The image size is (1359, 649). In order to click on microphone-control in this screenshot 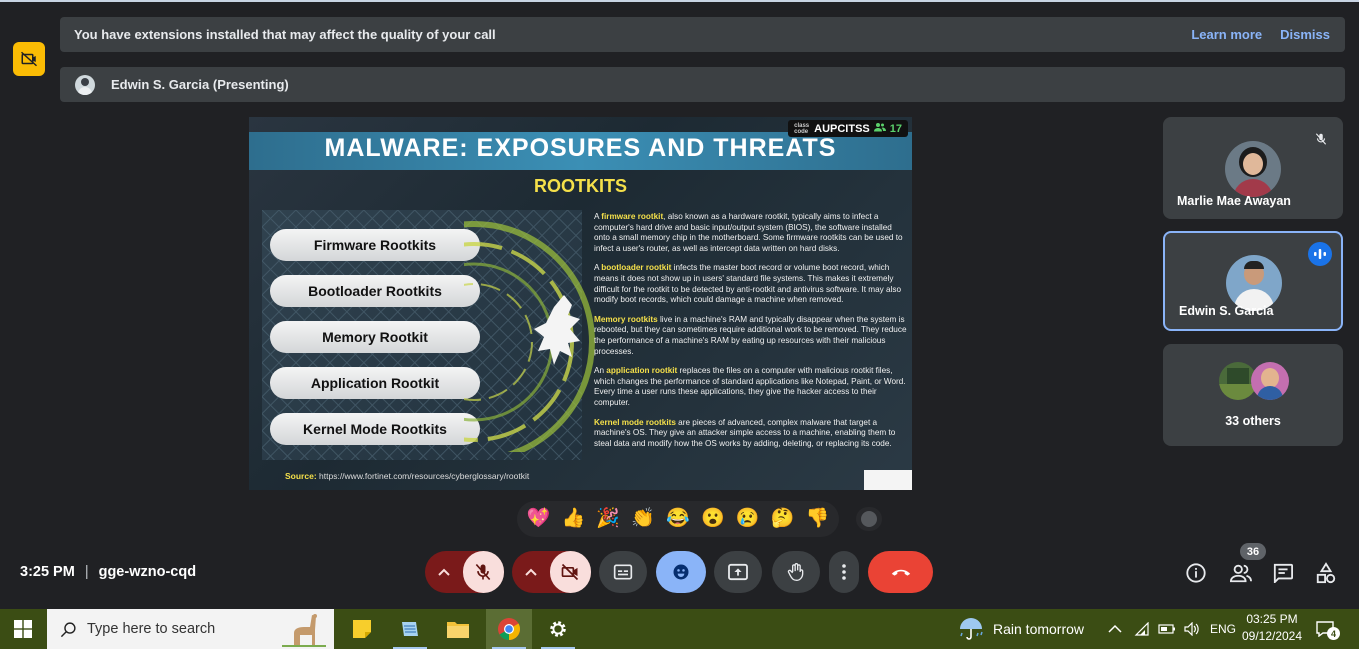, I will do `click(464, 572)`.